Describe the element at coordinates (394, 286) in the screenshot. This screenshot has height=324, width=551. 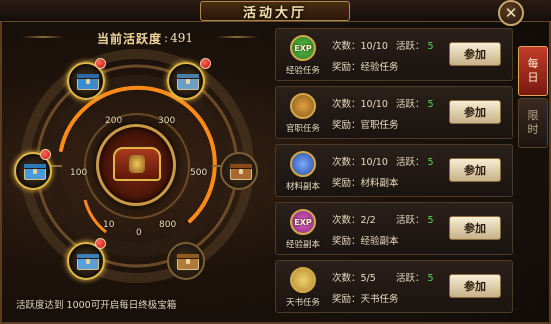
I see `task-row: 天书任务 次数：5/5 活跃： 5 奖励：天书任务 参加` at that location.